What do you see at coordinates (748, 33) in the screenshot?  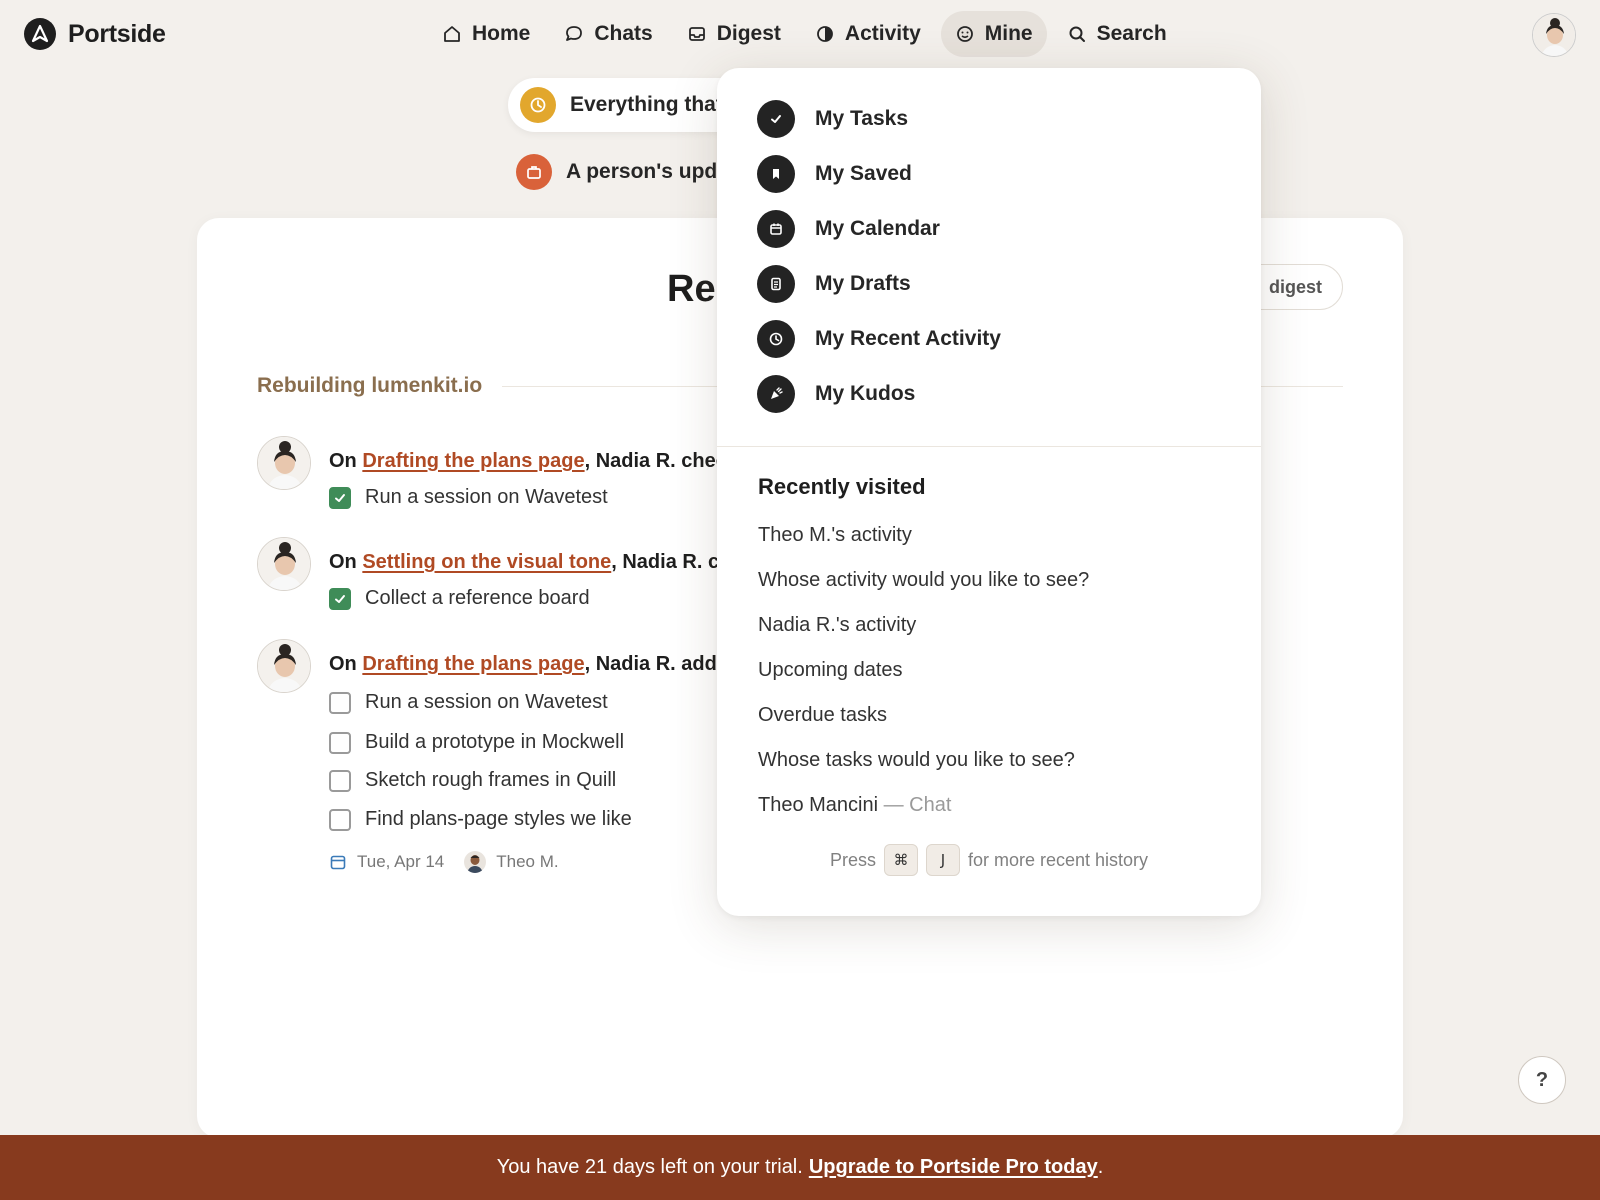 I see `nav-digest-label: Digest` at bounding box center [748, 33].